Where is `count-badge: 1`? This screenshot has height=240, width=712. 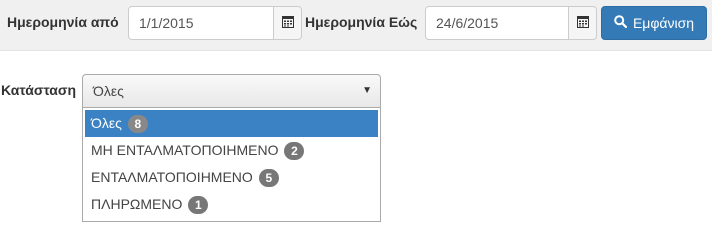 count-badge: 1 is located at coordinates (198, 204).